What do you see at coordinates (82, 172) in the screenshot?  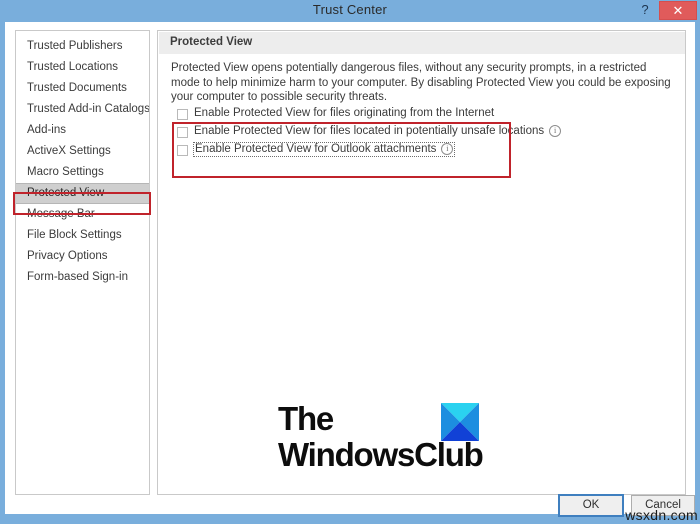 I see `sidebar-item-macro-settings: Macro Settings` at bounding box center [82, 172].